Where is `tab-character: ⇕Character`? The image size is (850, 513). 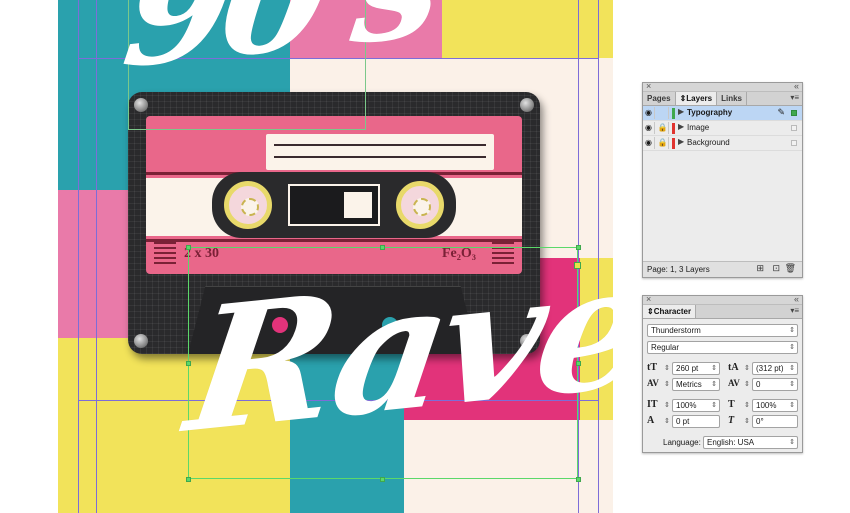
tab-character: ⇕Character is located at coordinates (670, 311).